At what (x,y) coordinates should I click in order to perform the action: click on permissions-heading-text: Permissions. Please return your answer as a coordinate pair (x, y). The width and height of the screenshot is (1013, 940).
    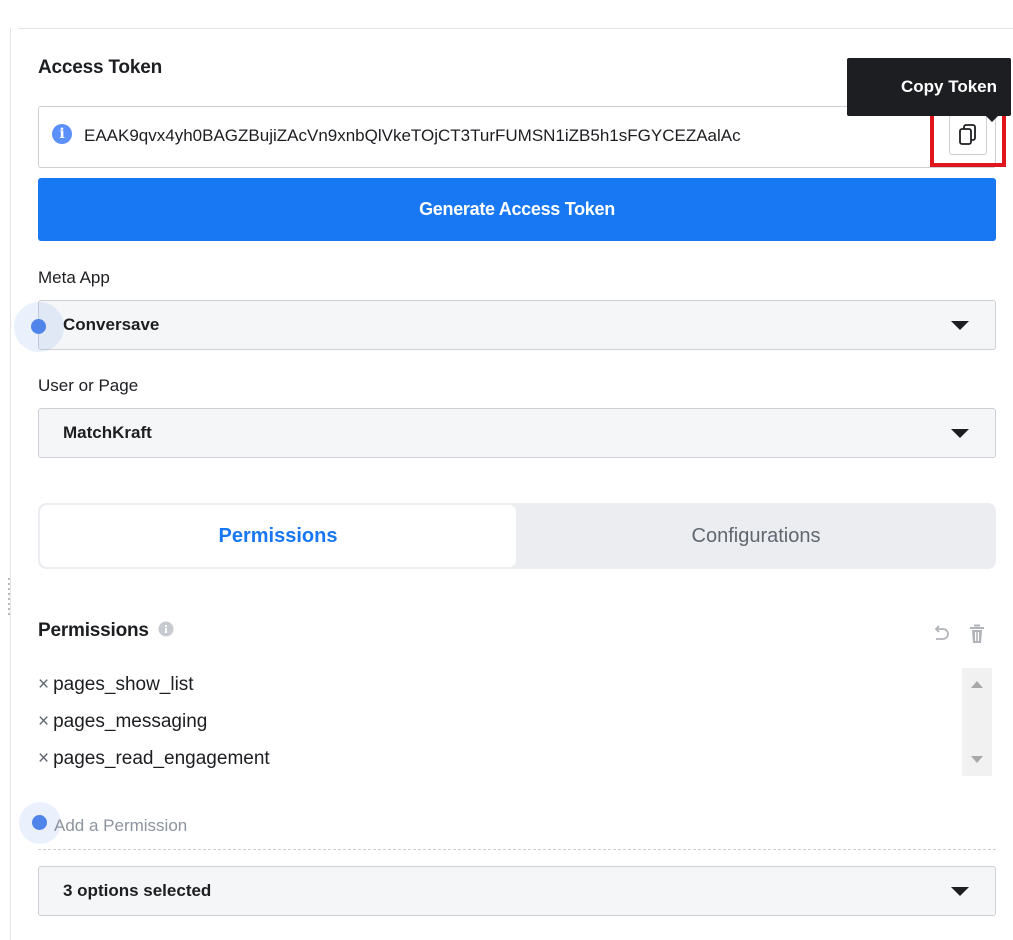
    Looking at the image, I should click on (93, 630).